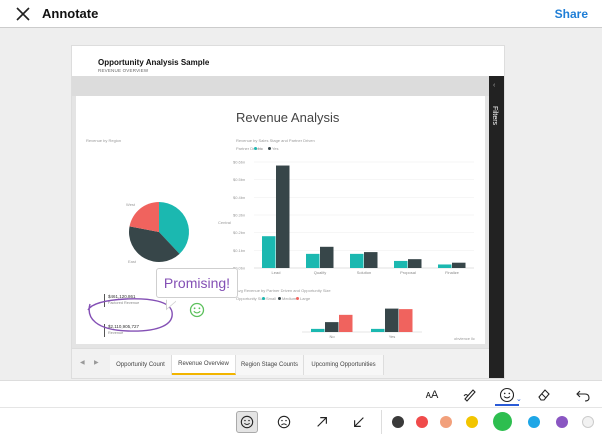 This screenshot has height=435, width=602. What do you see at coordinates (239, 179) in the screenshot?
I see `y-tick-label: $0.5bn` at bounding box center [239, 179].